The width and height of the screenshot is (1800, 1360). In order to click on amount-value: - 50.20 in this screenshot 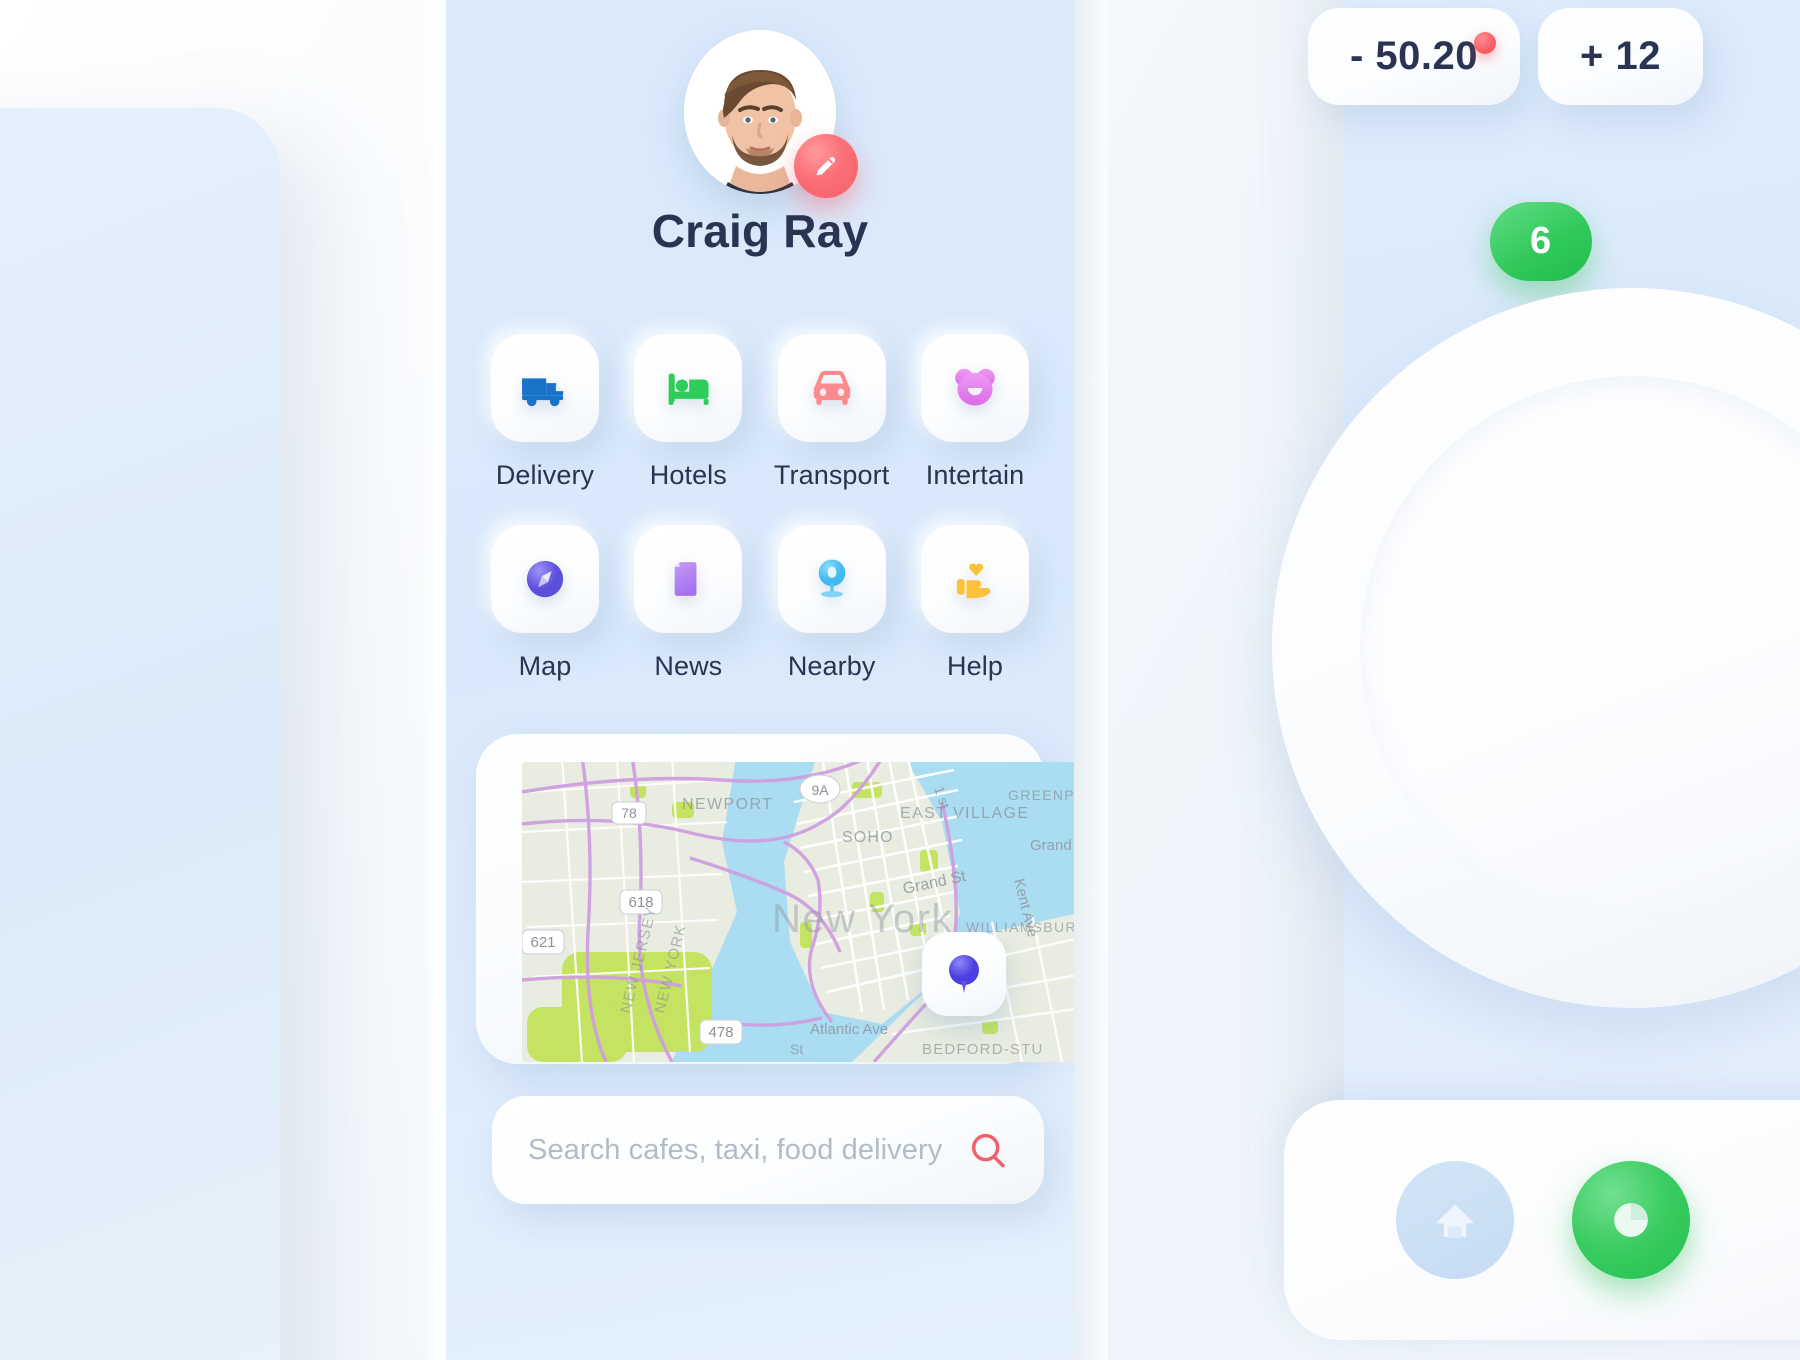, I will do `click(1414, 56)`.